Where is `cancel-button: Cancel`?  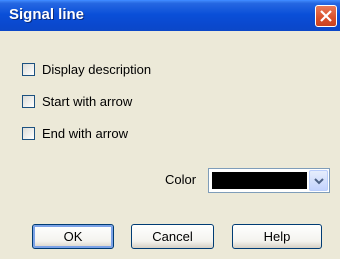 cancel-button: Cancel is located at coordinates (172, 236).